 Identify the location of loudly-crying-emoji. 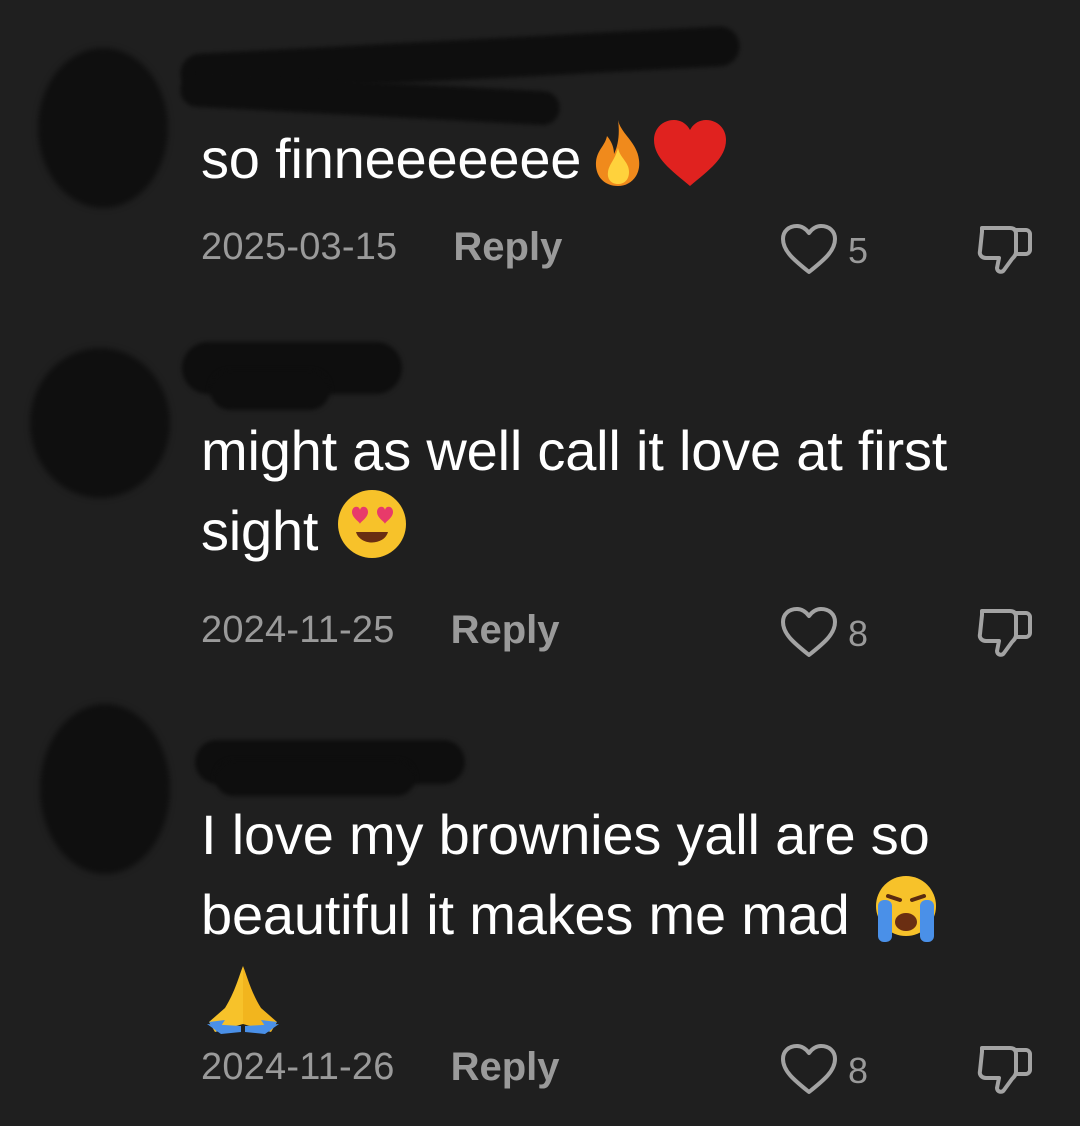
(906, 917).